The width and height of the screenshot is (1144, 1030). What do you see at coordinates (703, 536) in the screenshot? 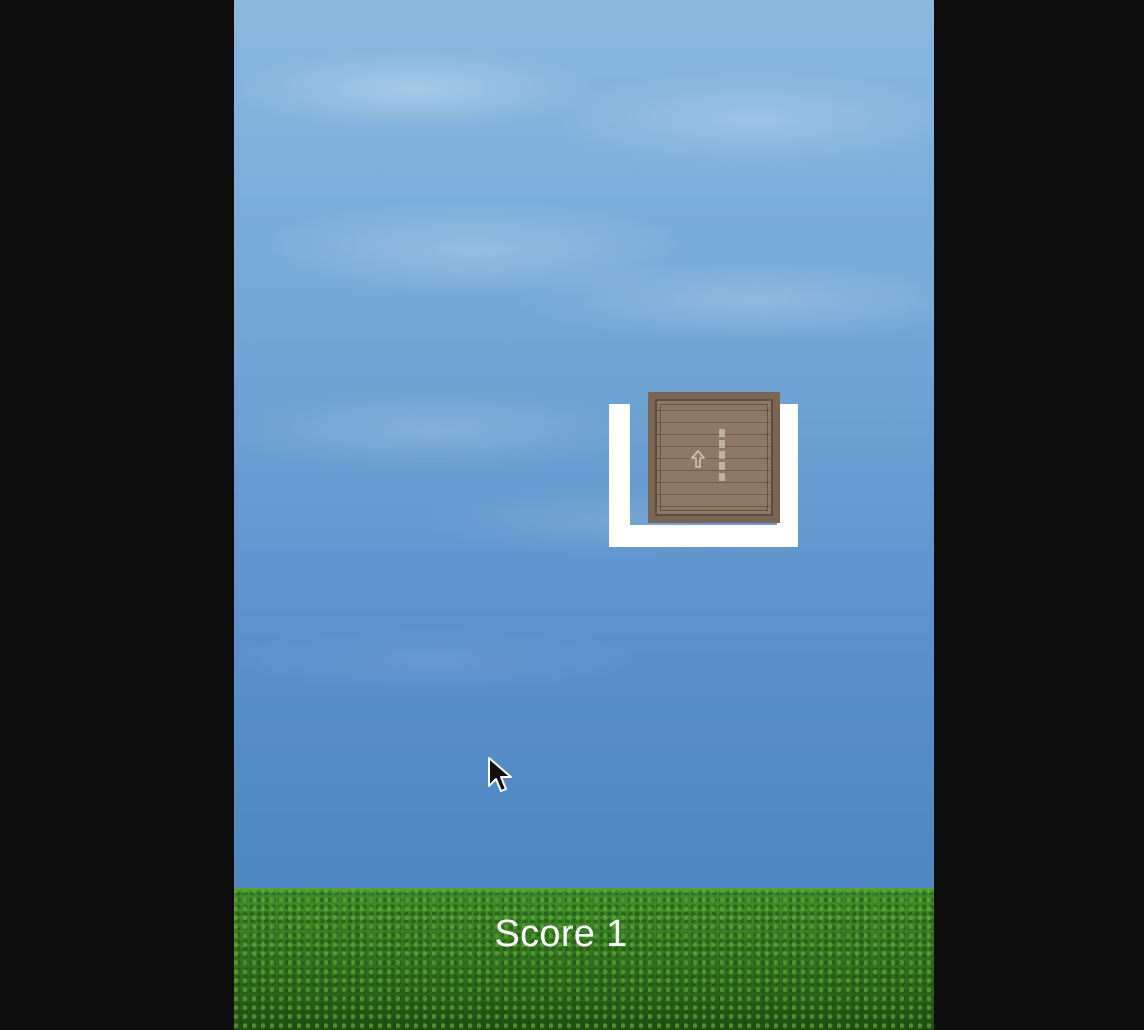
I see `holder-bottom-wall` at bounding box center [703, 536].